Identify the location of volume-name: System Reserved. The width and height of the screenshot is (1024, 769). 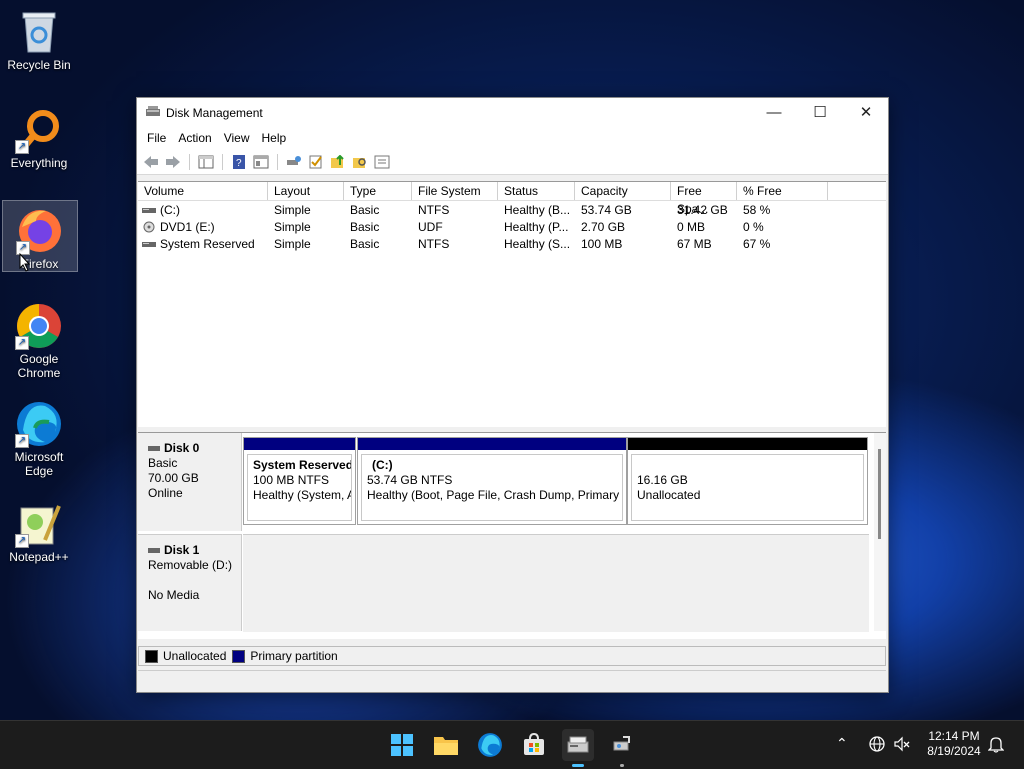
(207, 243).